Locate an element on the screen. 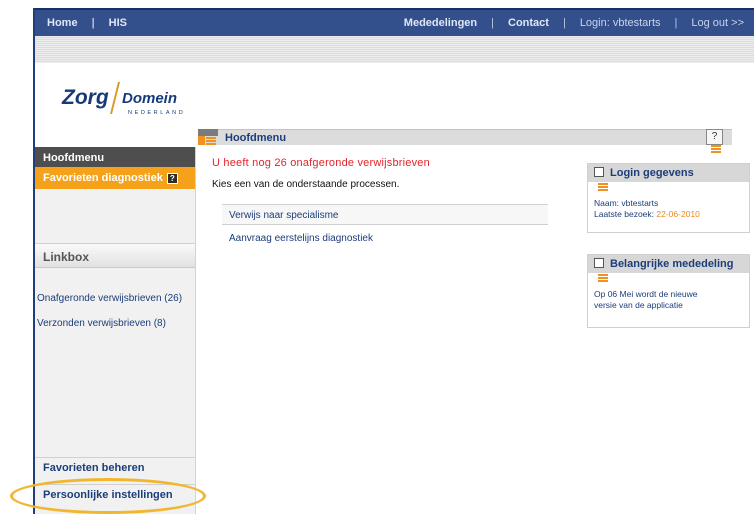 The image size is (754, 514). notice-text-line1: Op 06 Mei wordt de nieuwe is located at coordinates (646, 294).